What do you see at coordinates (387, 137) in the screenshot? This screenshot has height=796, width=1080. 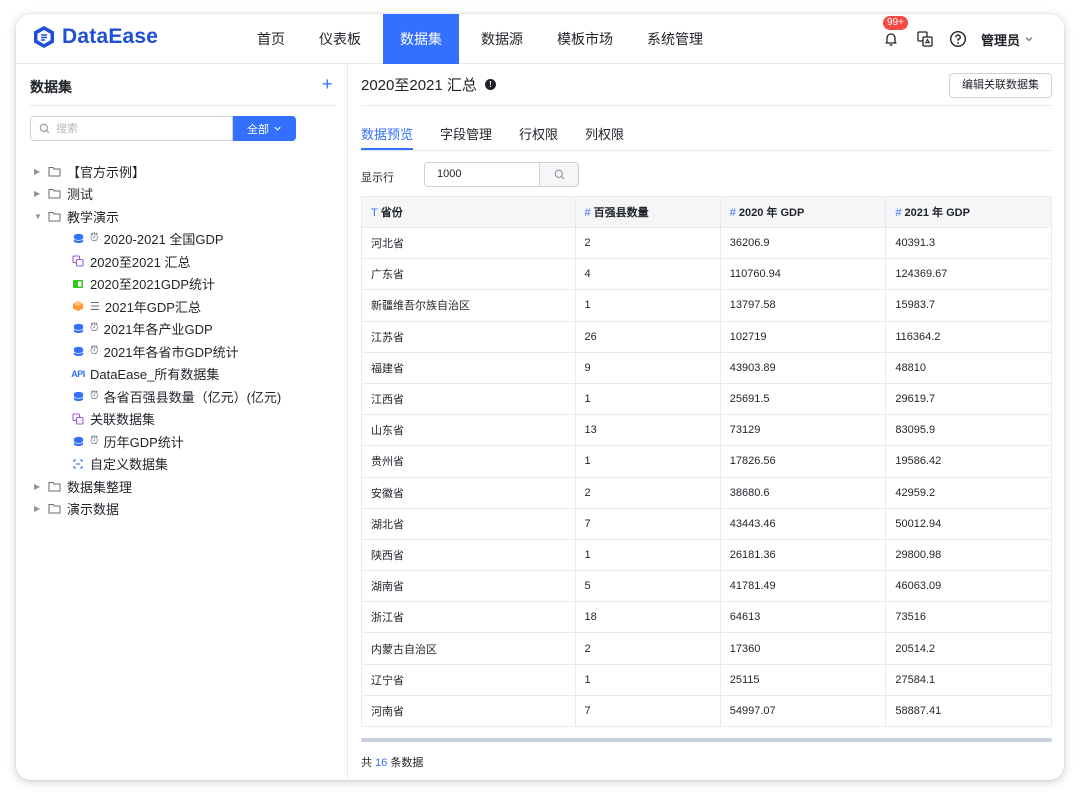 I see `tab-0: 数据预览` at bounding box center [387, 137].